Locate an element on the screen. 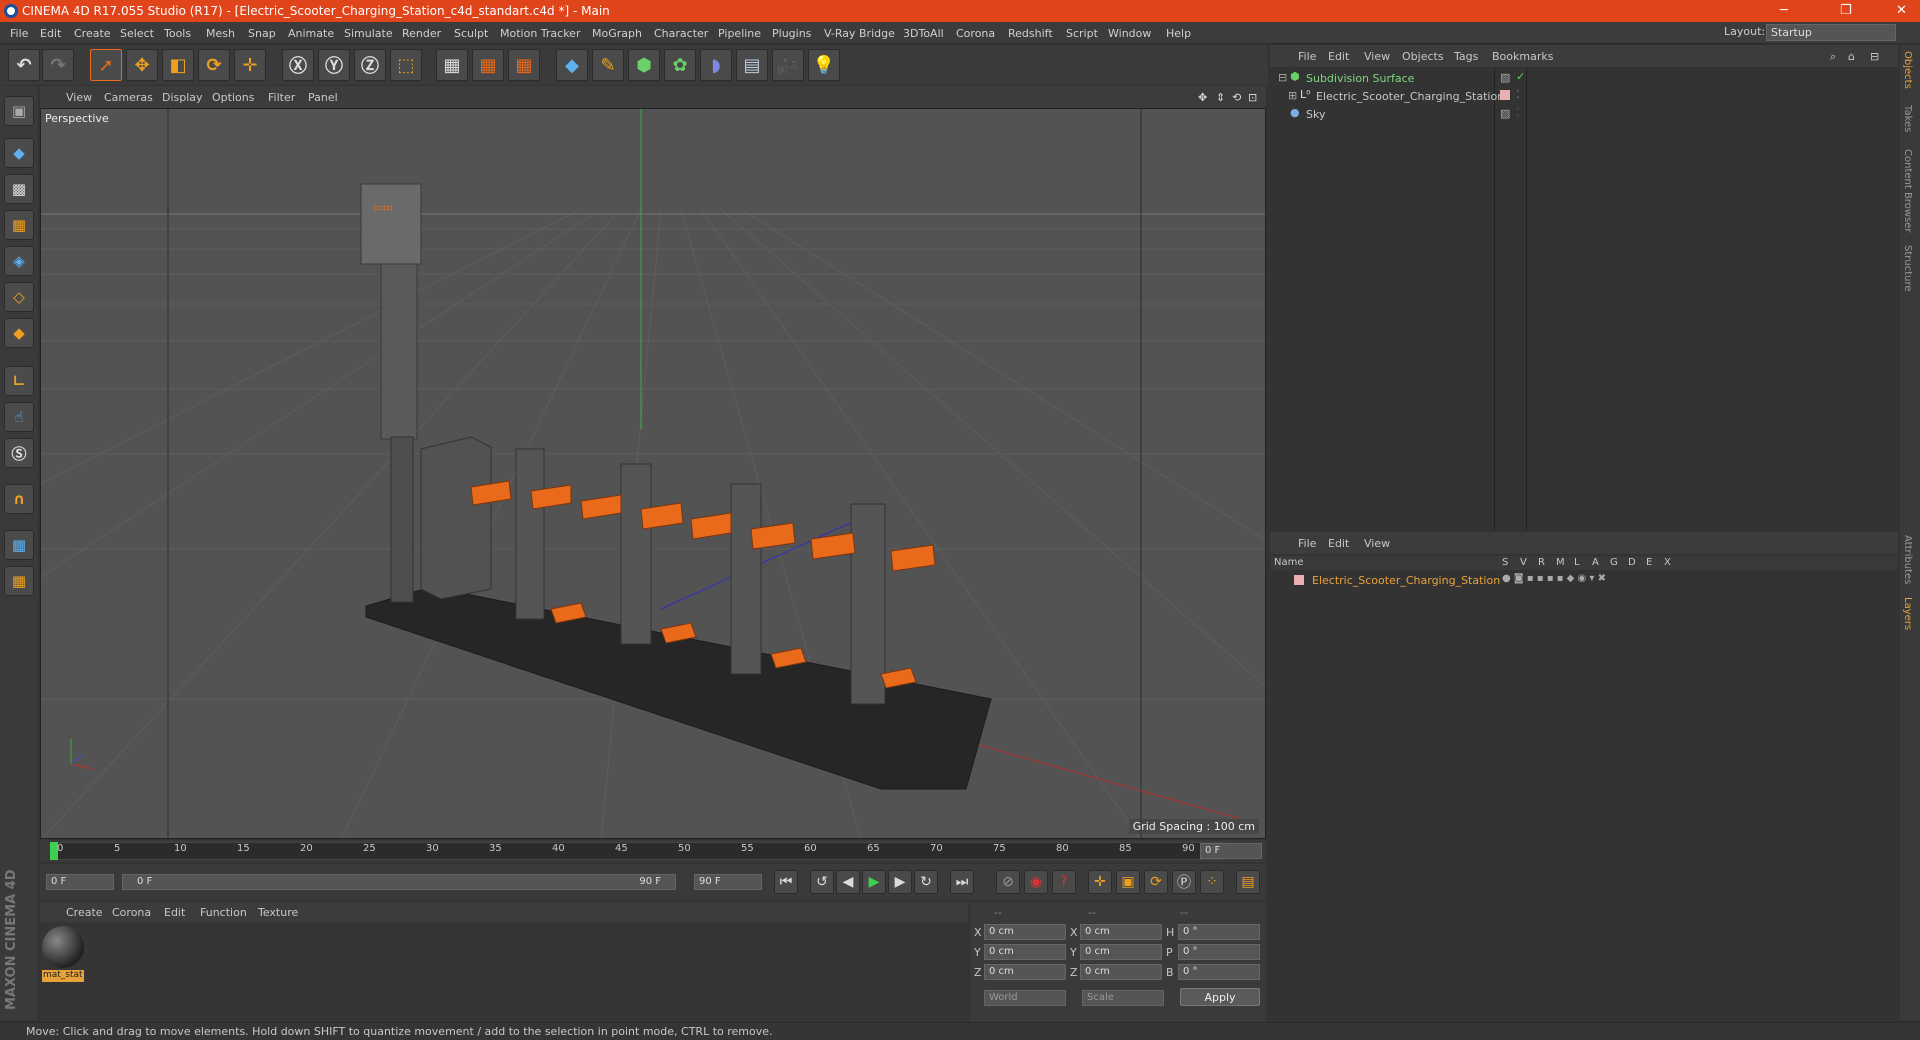 Image resolution: width=1920 pixels, height=1040 pixels. menu-character: Character is located at coordinates (681, 33).